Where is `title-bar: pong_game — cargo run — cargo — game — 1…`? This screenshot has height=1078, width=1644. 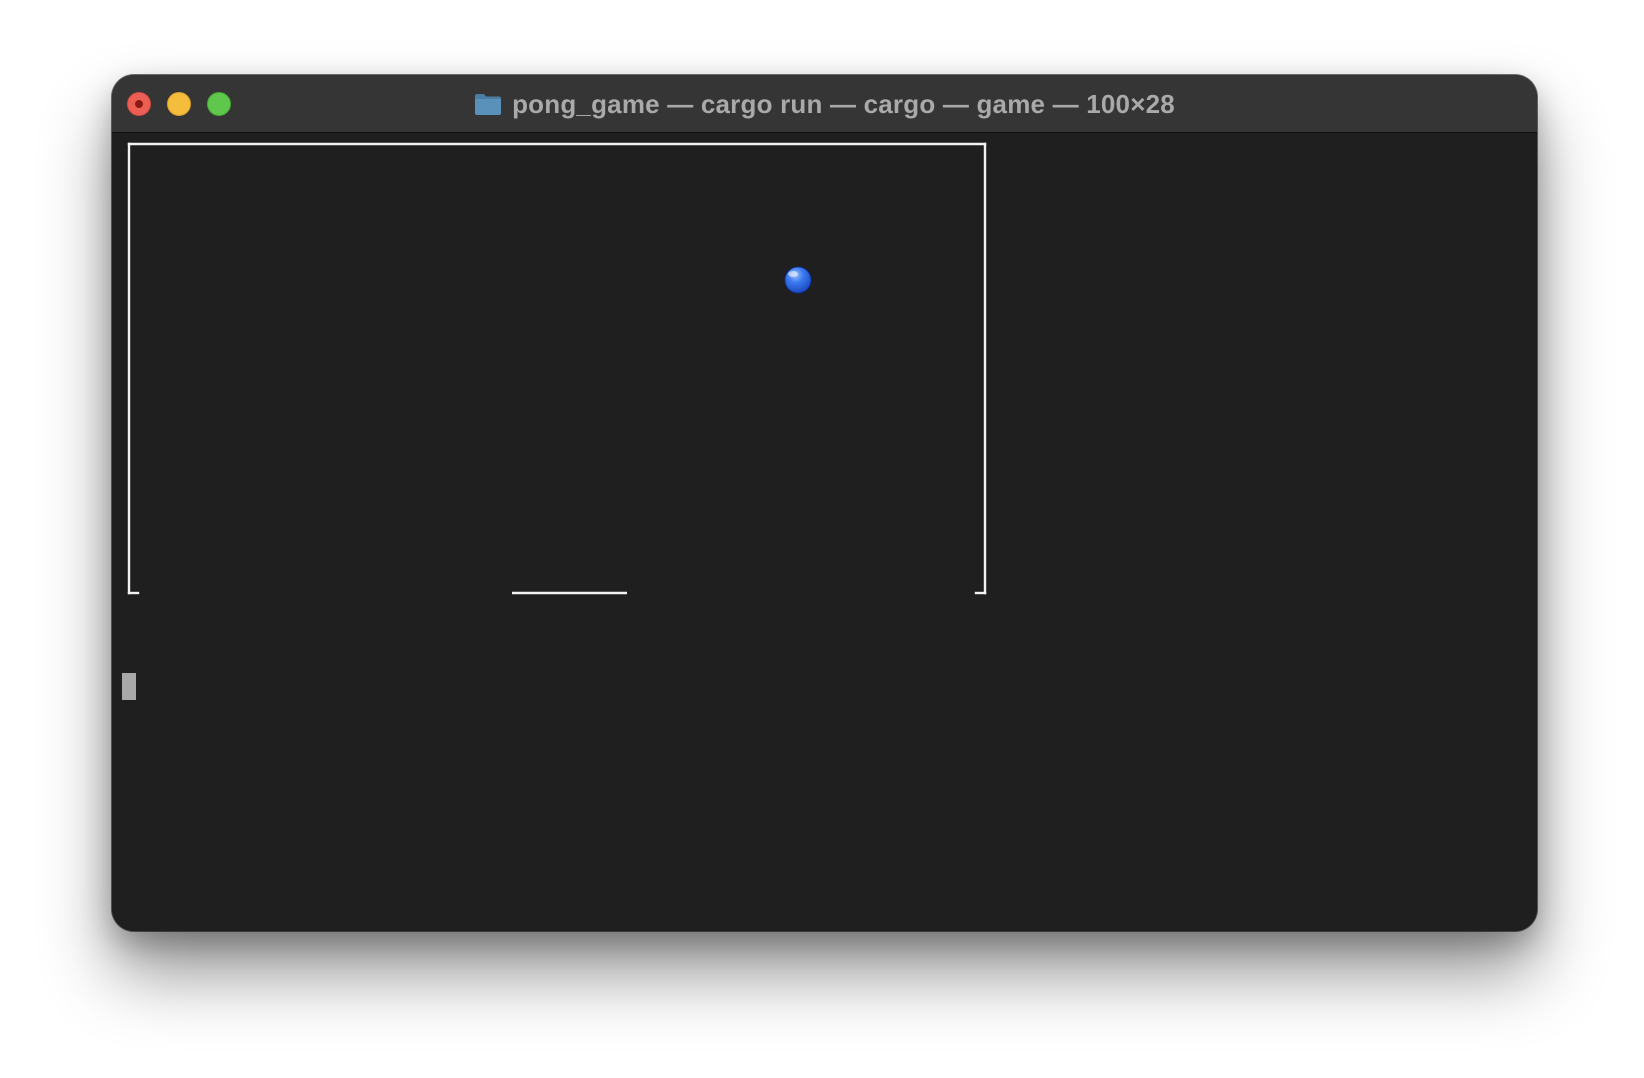 title-bar: pong_game — cargo run — cargo — game — 1… is located at coordinates (824, 104).